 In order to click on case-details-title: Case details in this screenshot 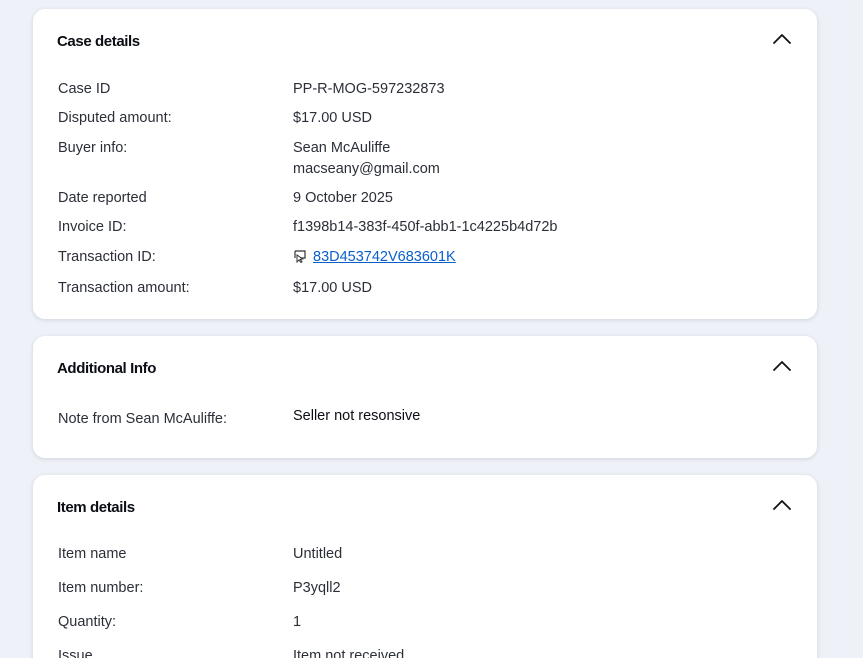, I will do `click(98, 41)`.